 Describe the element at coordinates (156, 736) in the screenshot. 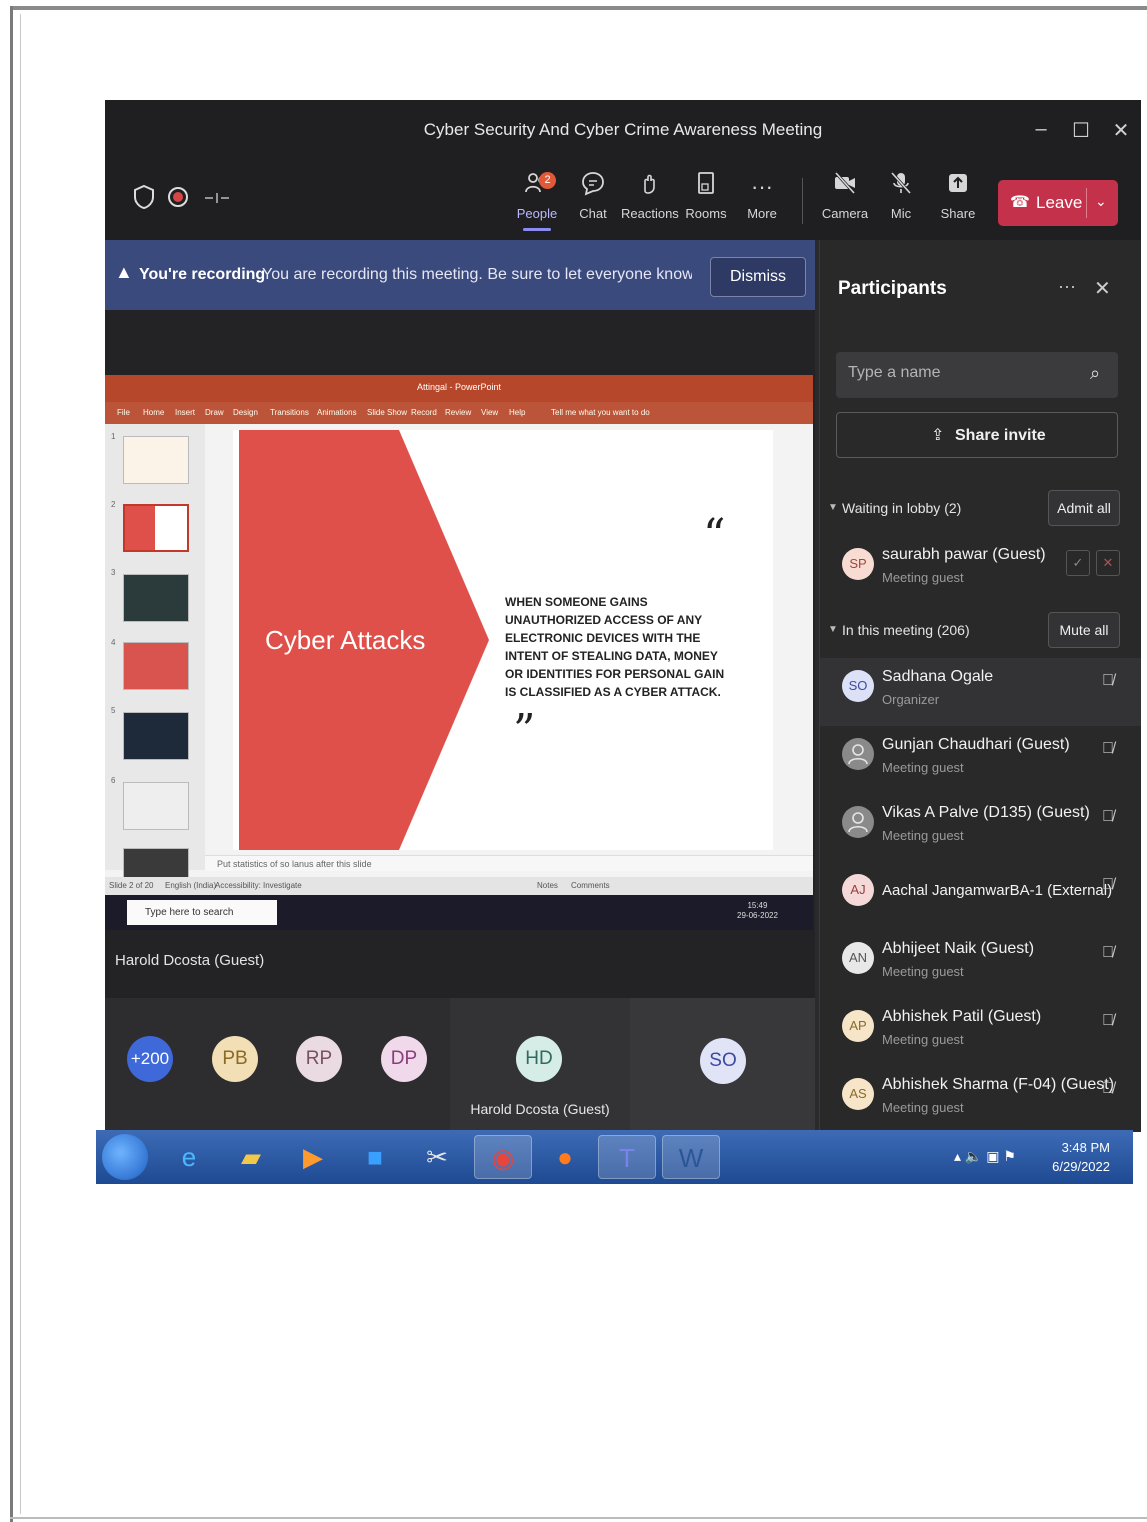

I see `slide-thumbnail` at that location.